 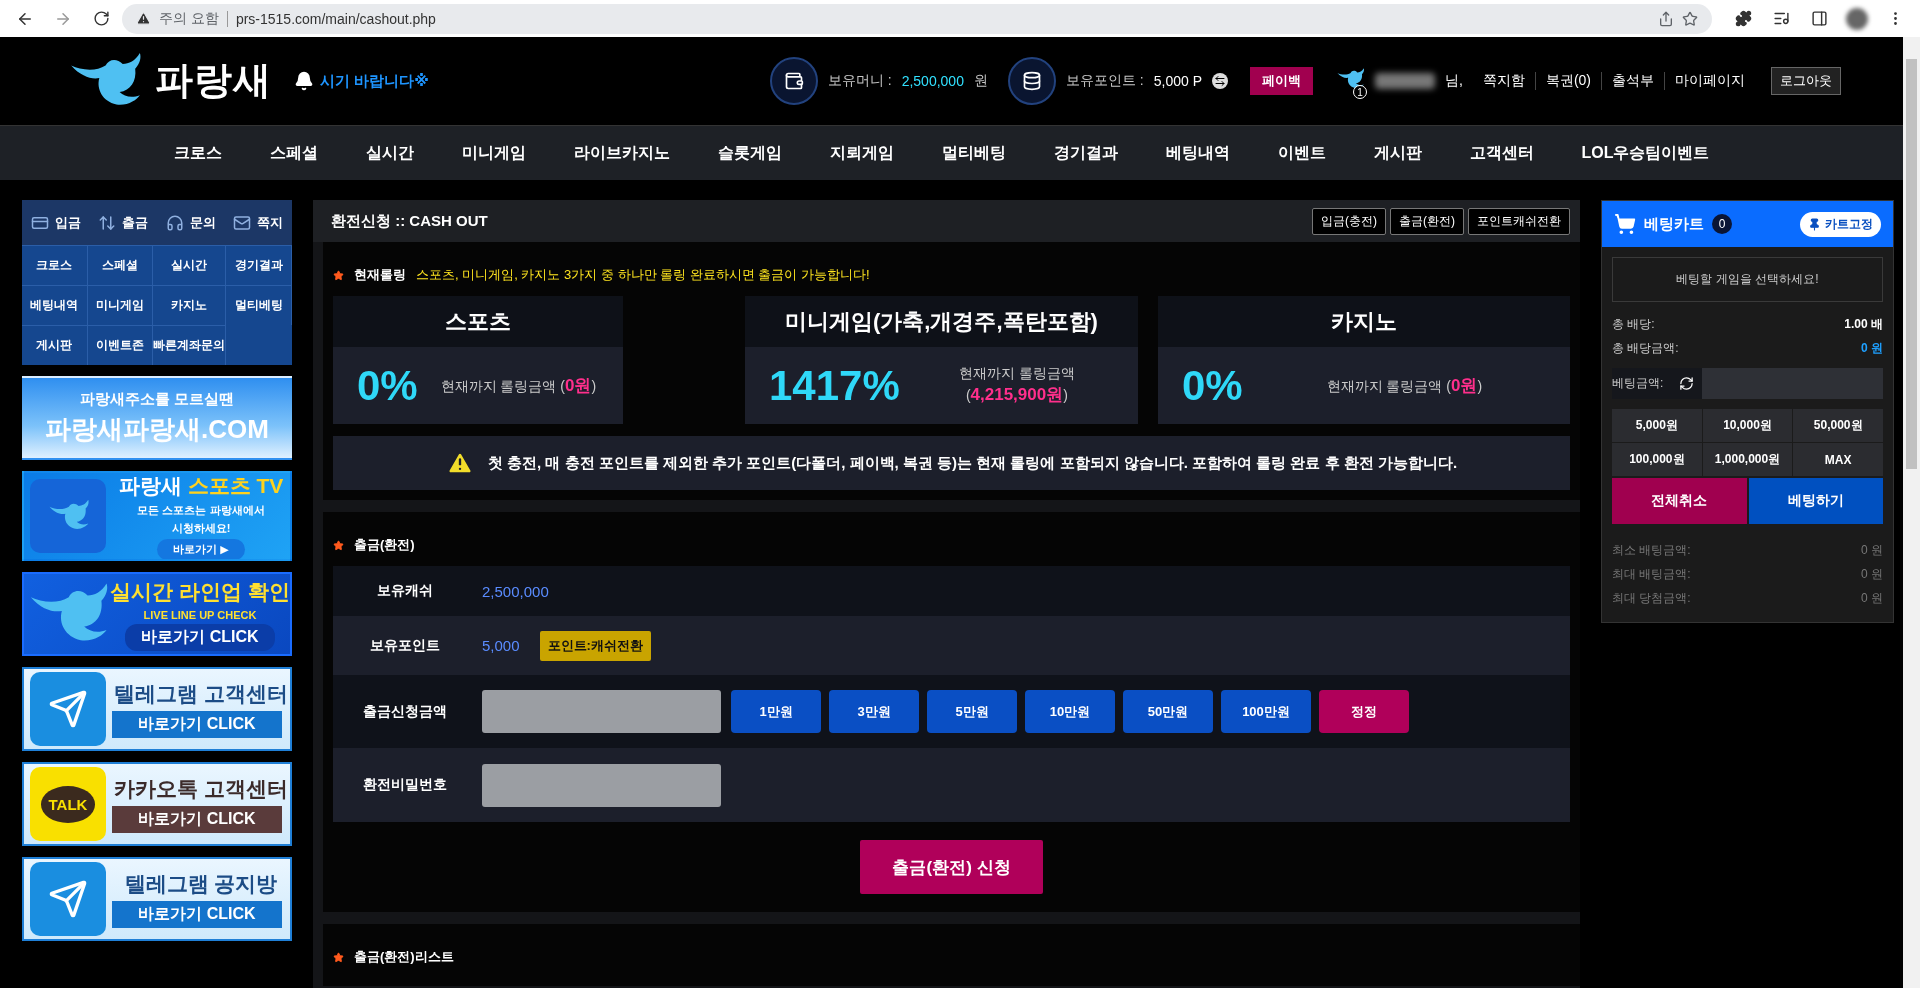 I want to click on panel-tab-button: 포인트캐쉬전환, so click(x=1519, y=221).